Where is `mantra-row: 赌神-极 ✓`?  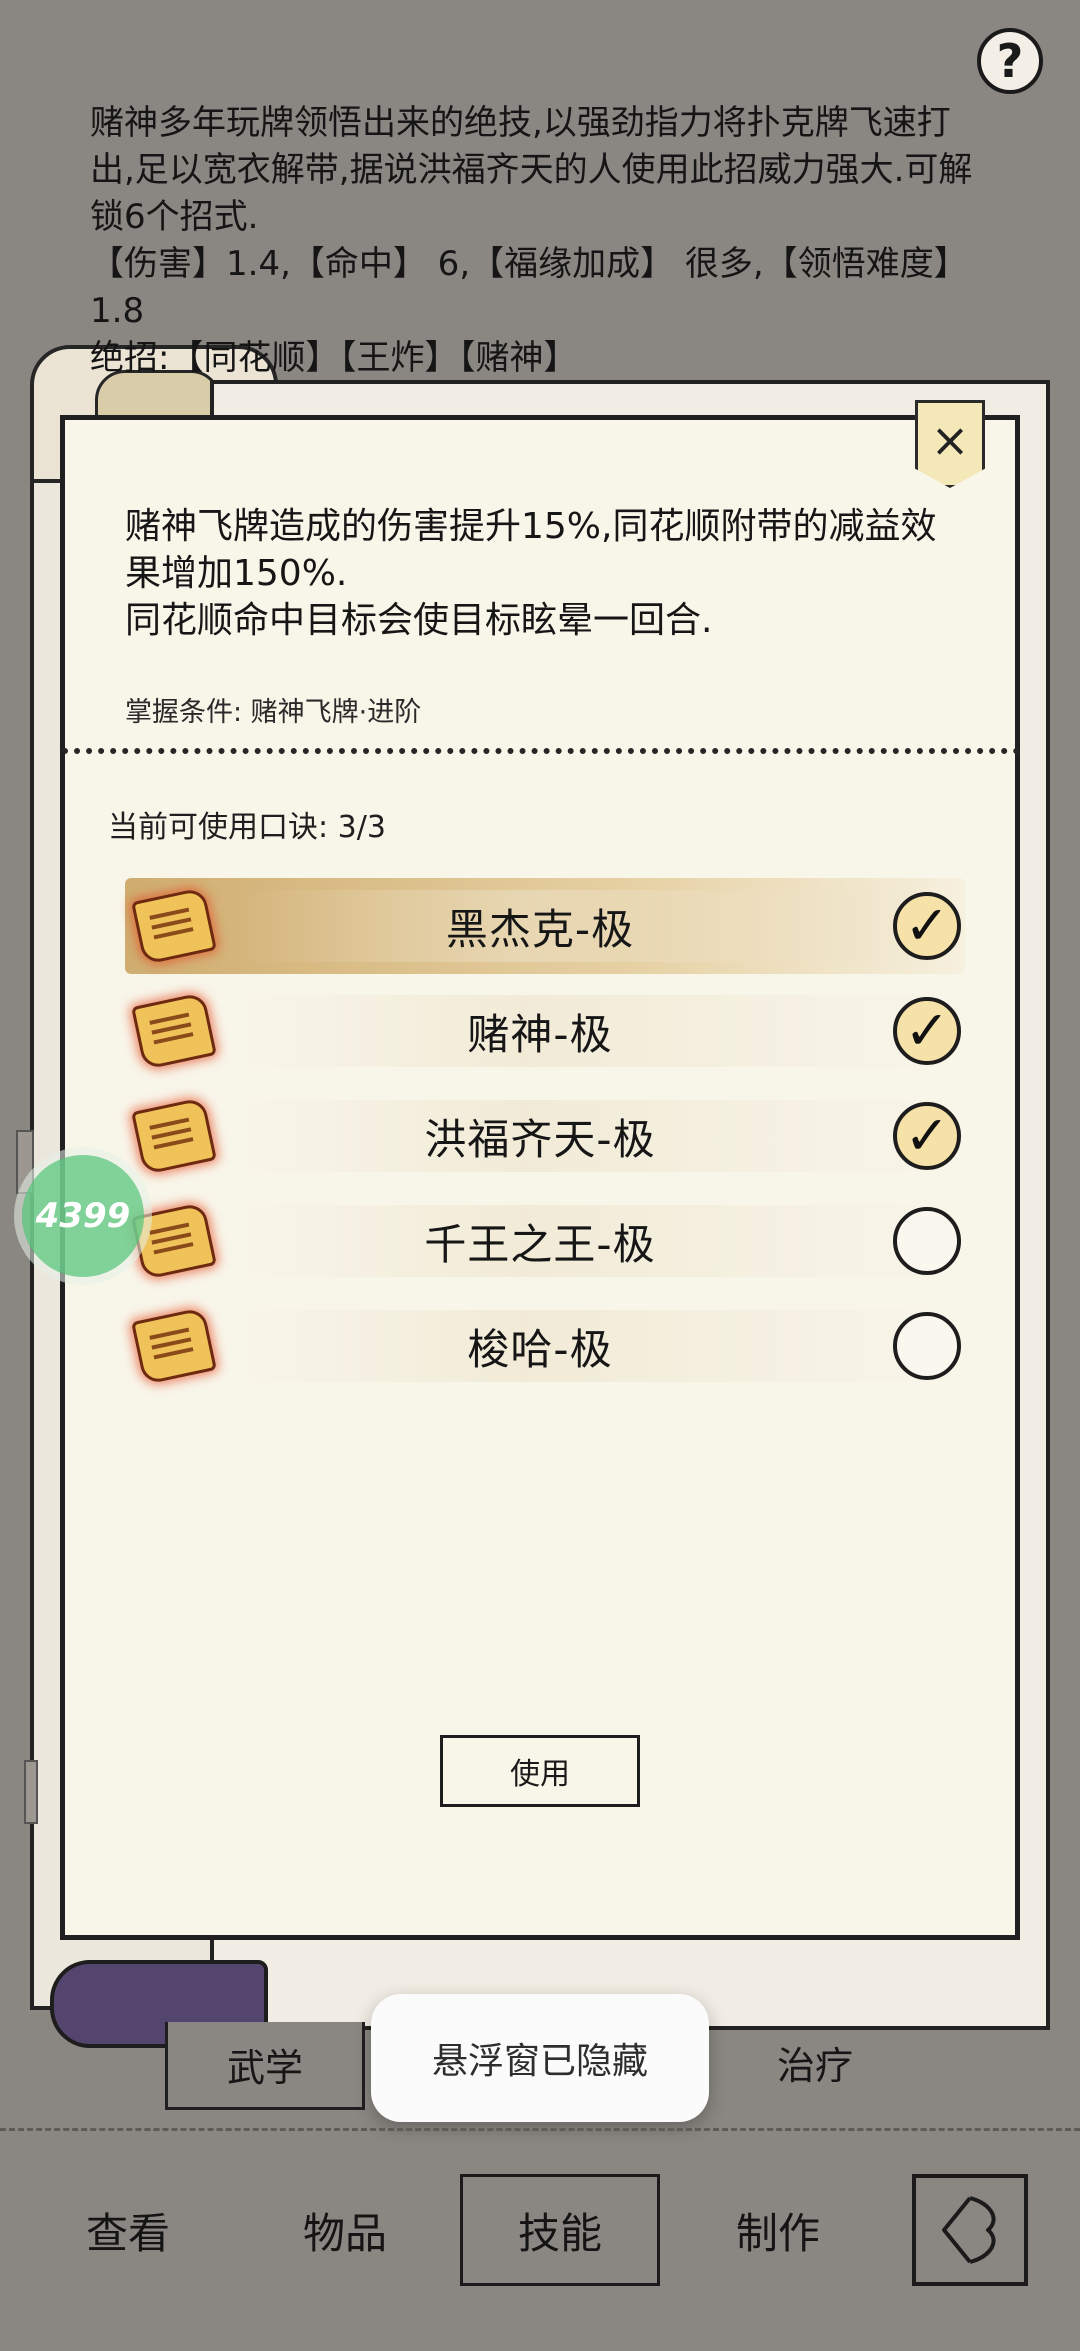
mantra-row: 赌神-极 ✓ is located at coordinates (550, 1031).